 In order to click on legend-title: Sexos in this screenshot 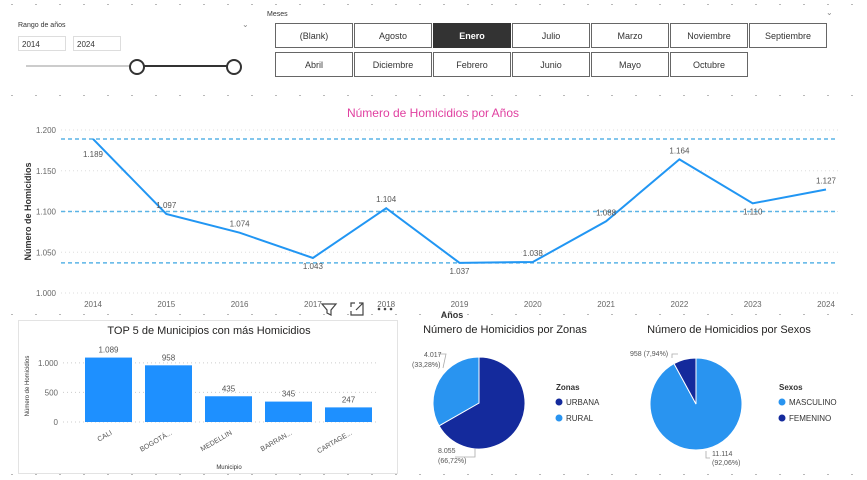, I will do `click(791, 387)`.